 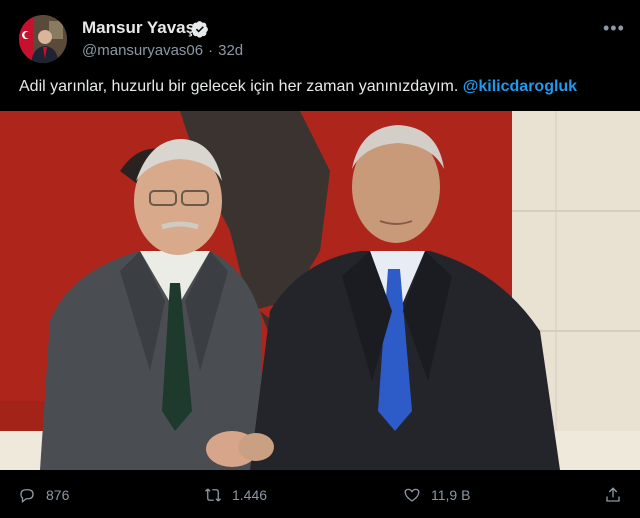 I want to click on heart-icon, so click(x=412, y=495).